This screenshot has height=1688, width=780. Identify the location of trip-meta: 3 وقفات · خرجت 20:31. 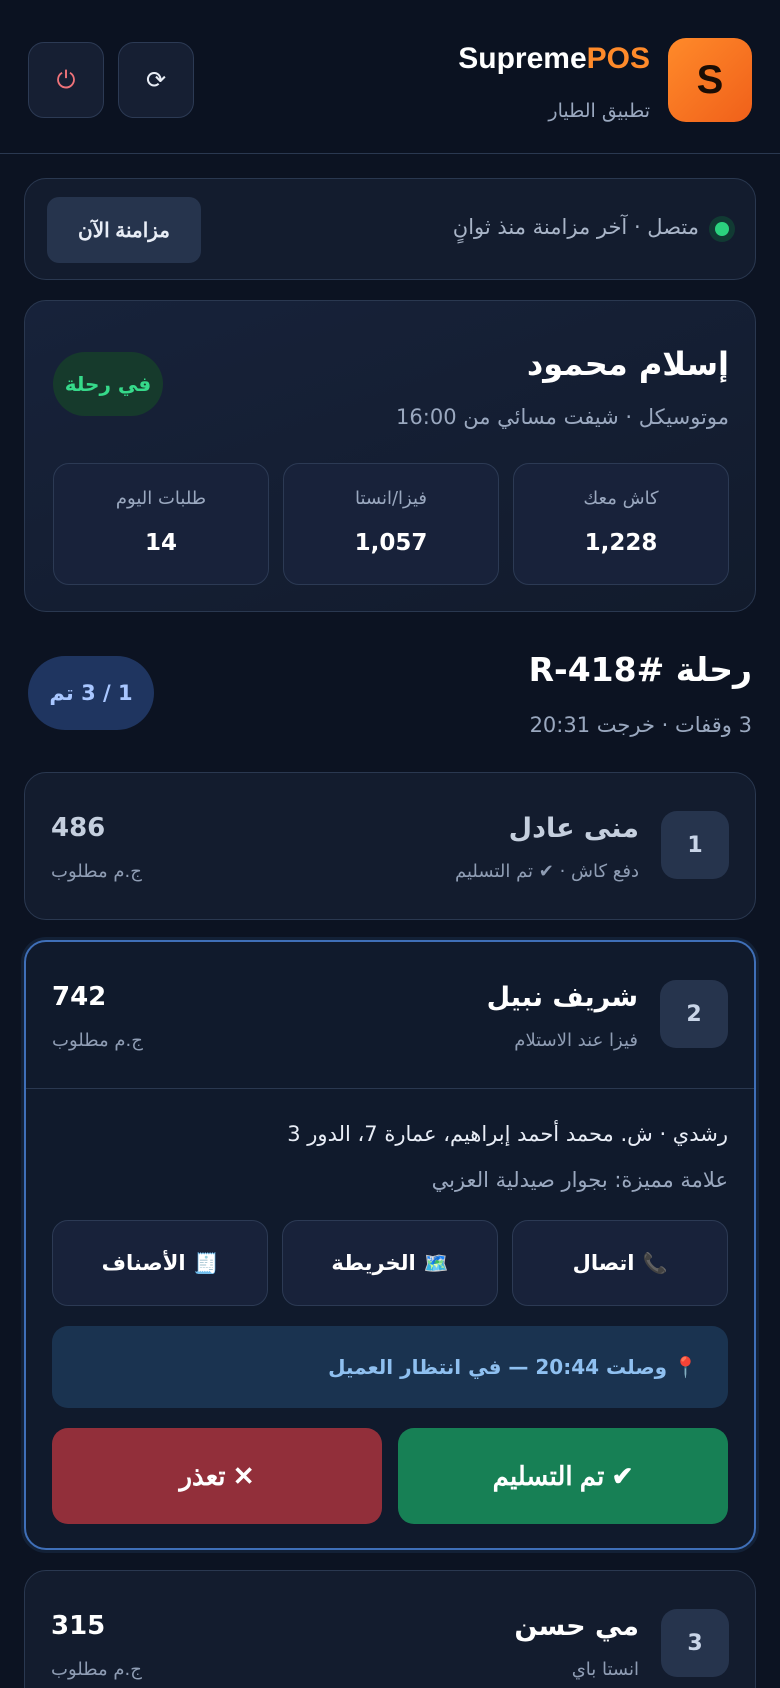
(640, 725).